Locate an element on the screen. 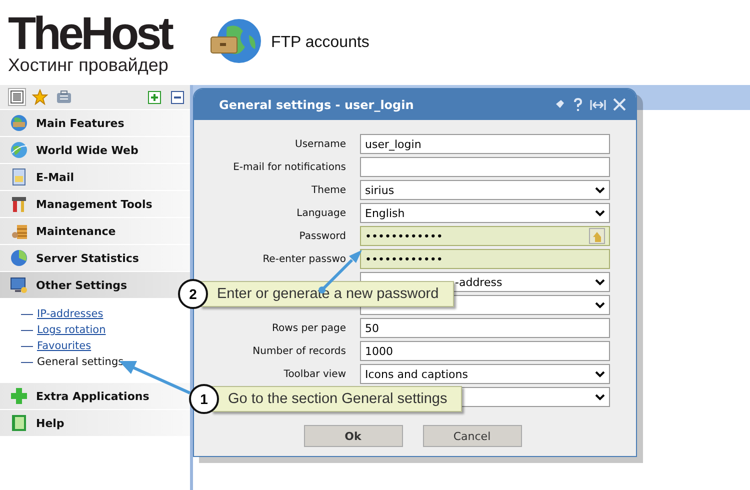  field-label: Toolbar view is located at coordinates (314, 374).